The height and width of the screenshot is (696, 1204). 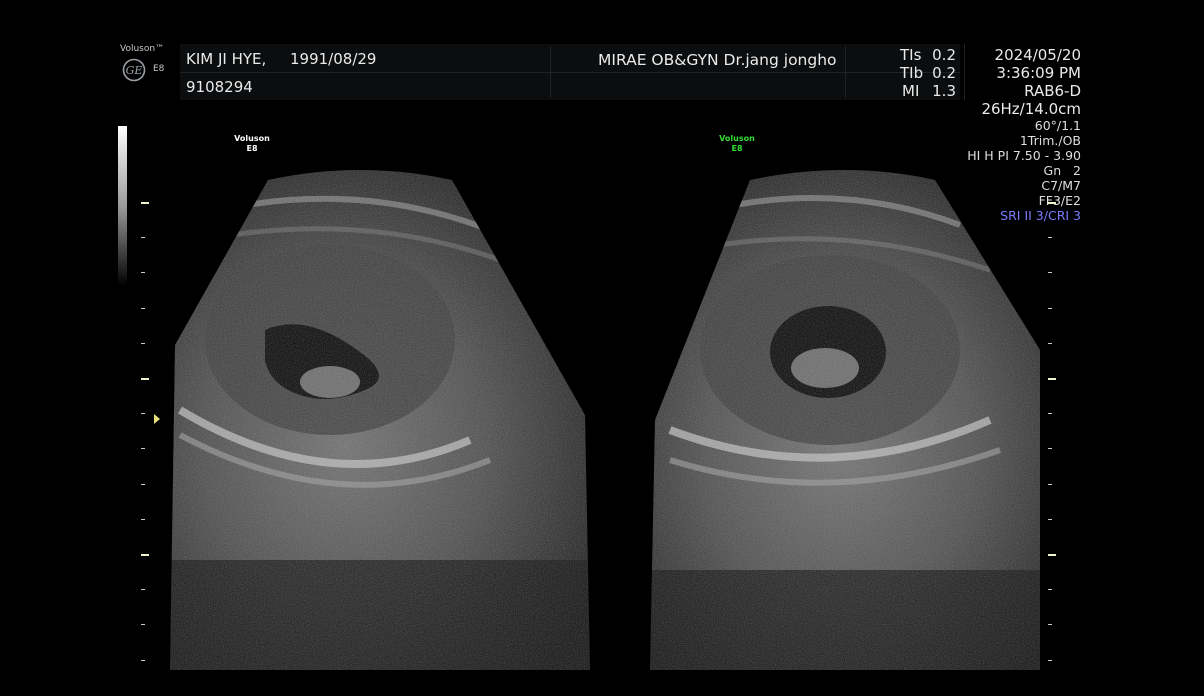 I want to click on probe-name: RAB6-D, so click(x=1052, y=91).